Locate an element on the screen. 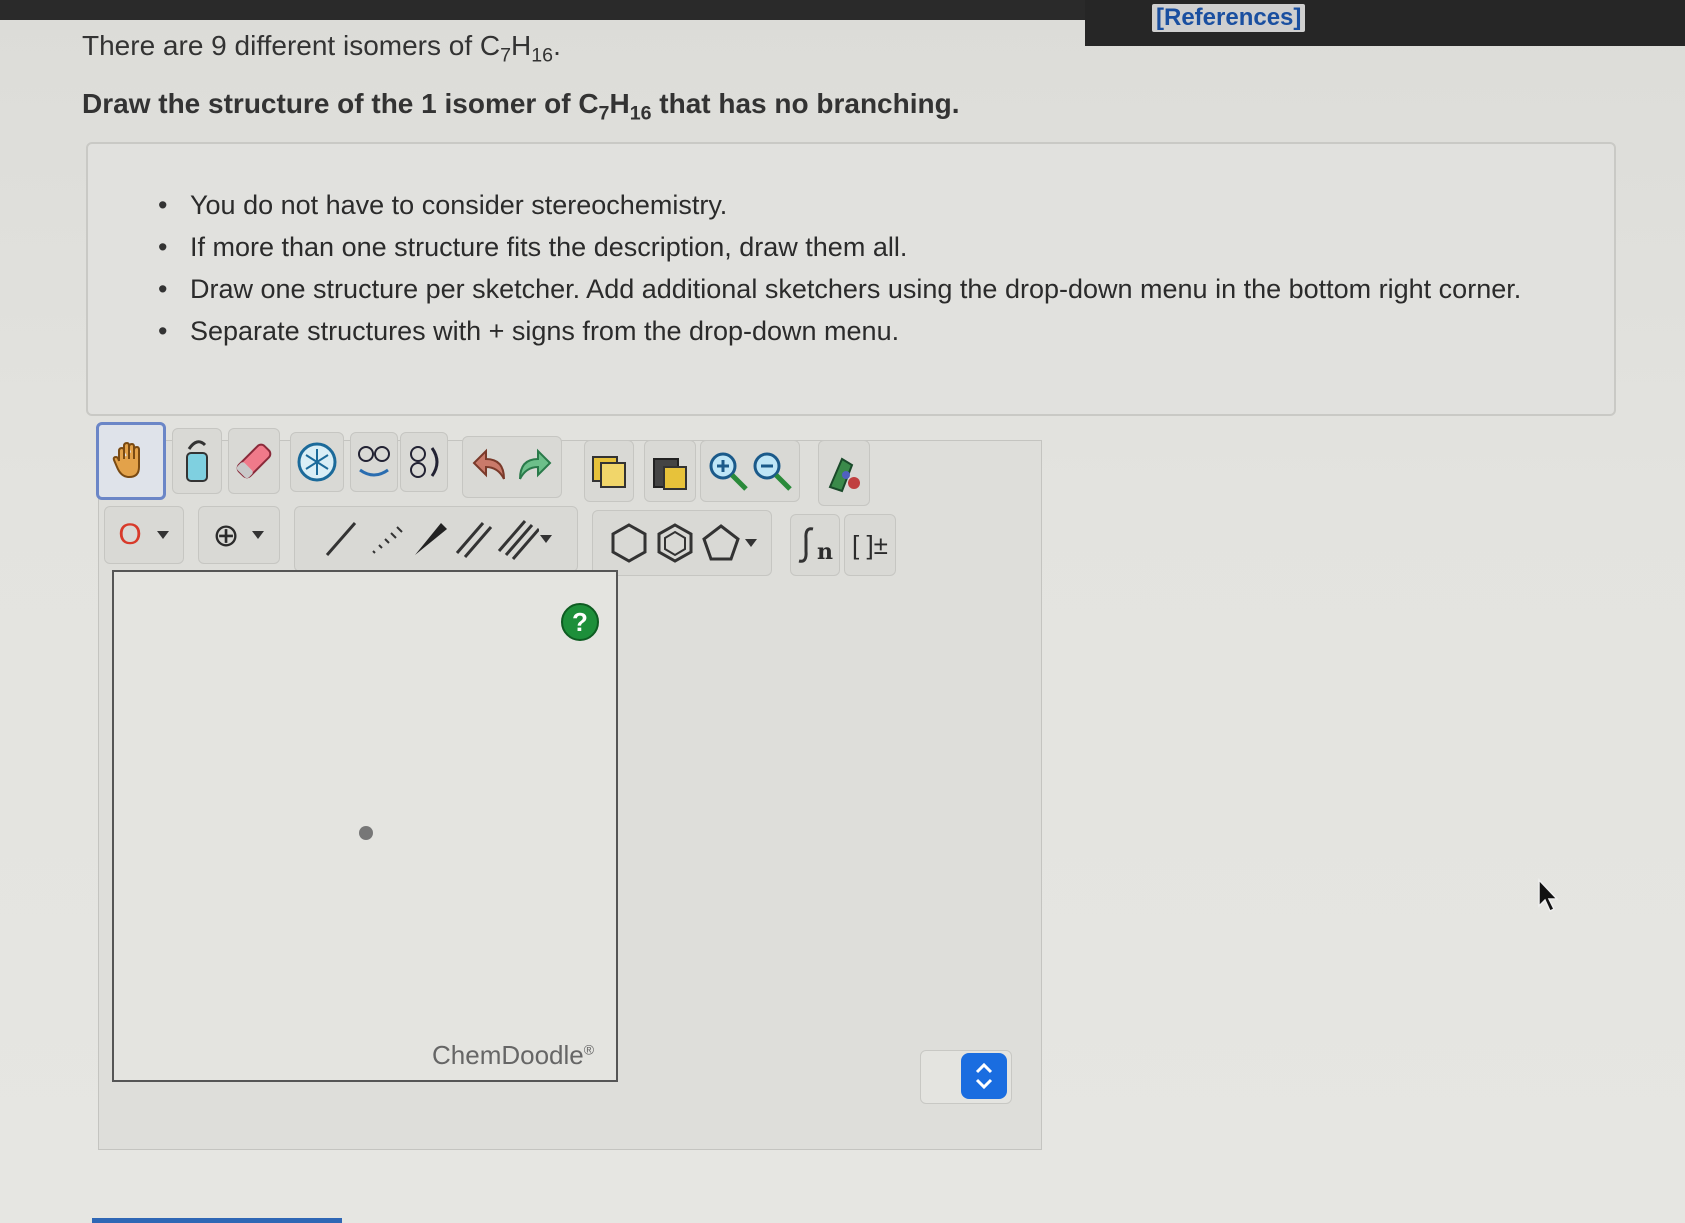 Image resolution: width=1685 pixels, height=1223 pixels. zoom-in-icon is located at coordinates (728, 471).